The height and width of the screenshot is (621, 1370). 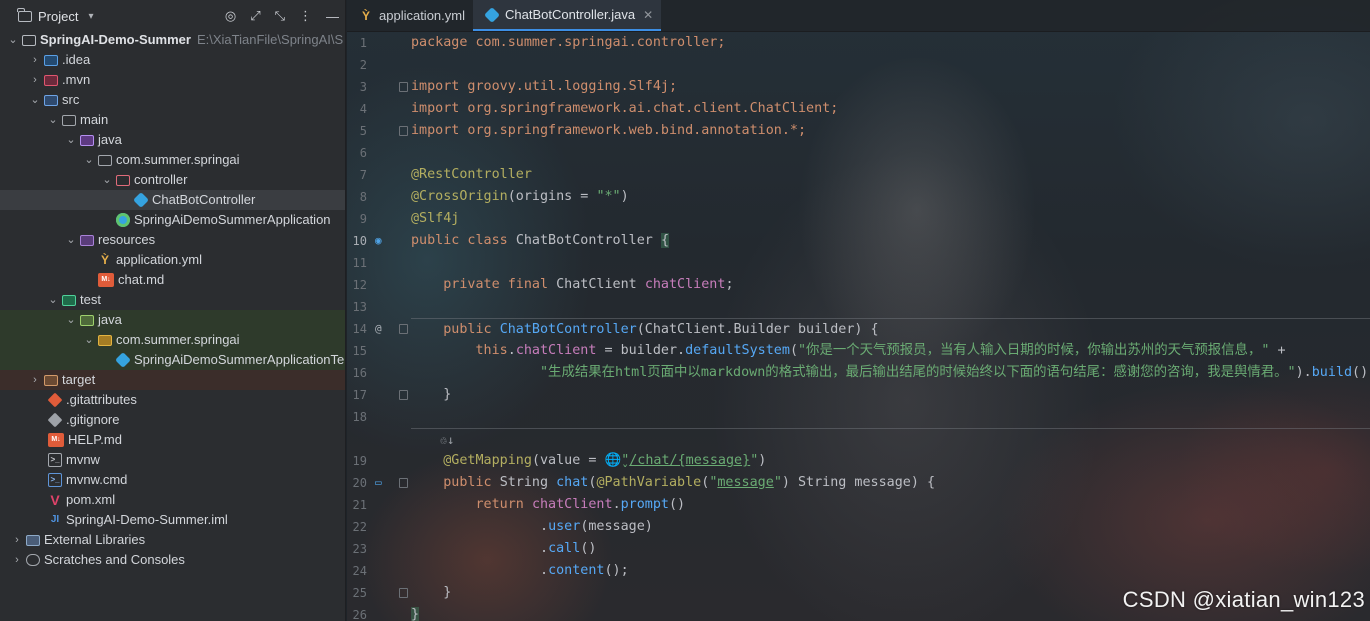 I want to click on tree-item-label: pom.xml, so click(x=91, y=499).